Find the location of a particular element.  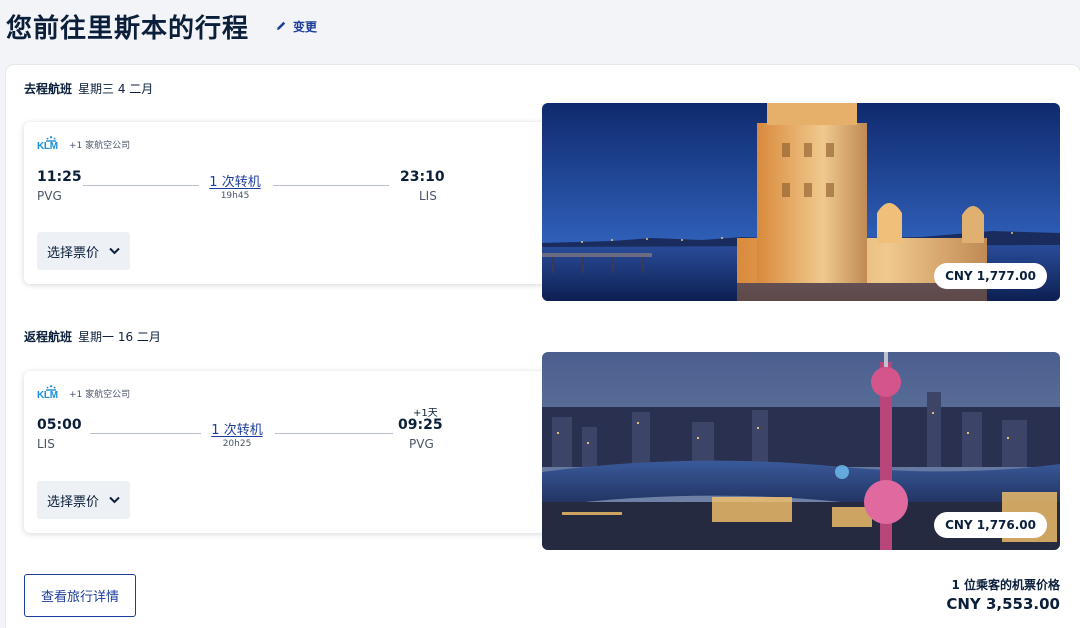

edit-trip-link: 变更 is located at coordinates (296, 26).